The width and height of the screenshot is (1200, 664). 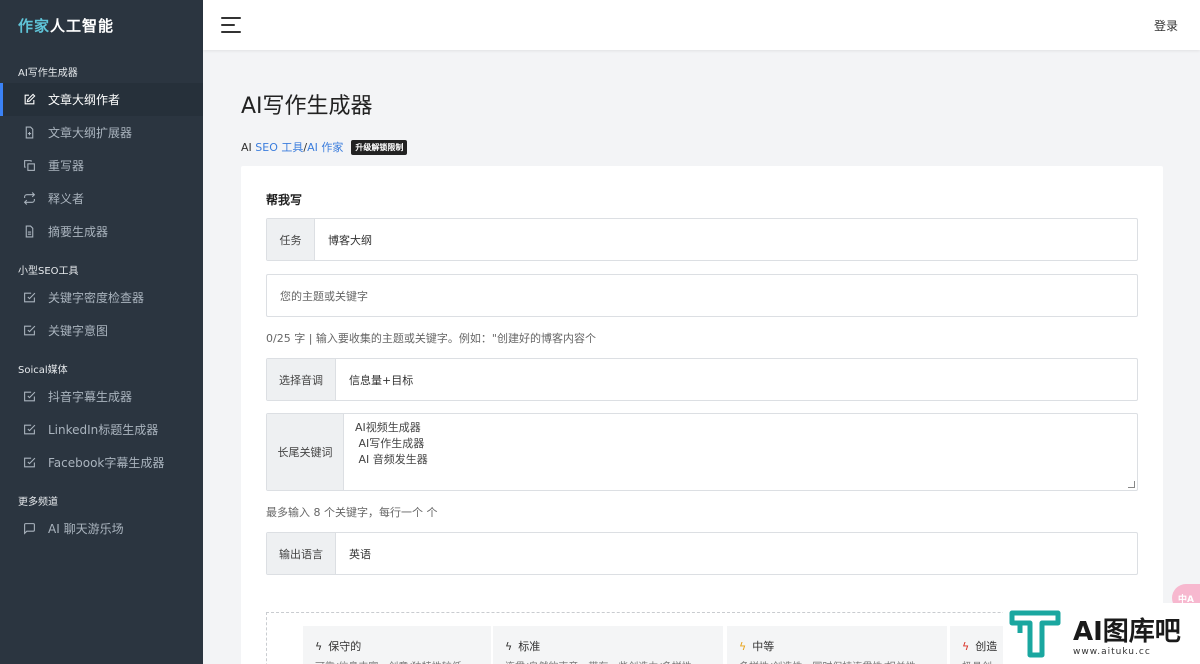 What do you see at coordinates (86, 529) in the screenshot?
I see `sidebar-item-label: AI 聊天游乐场` at bounding box center [86, 529].